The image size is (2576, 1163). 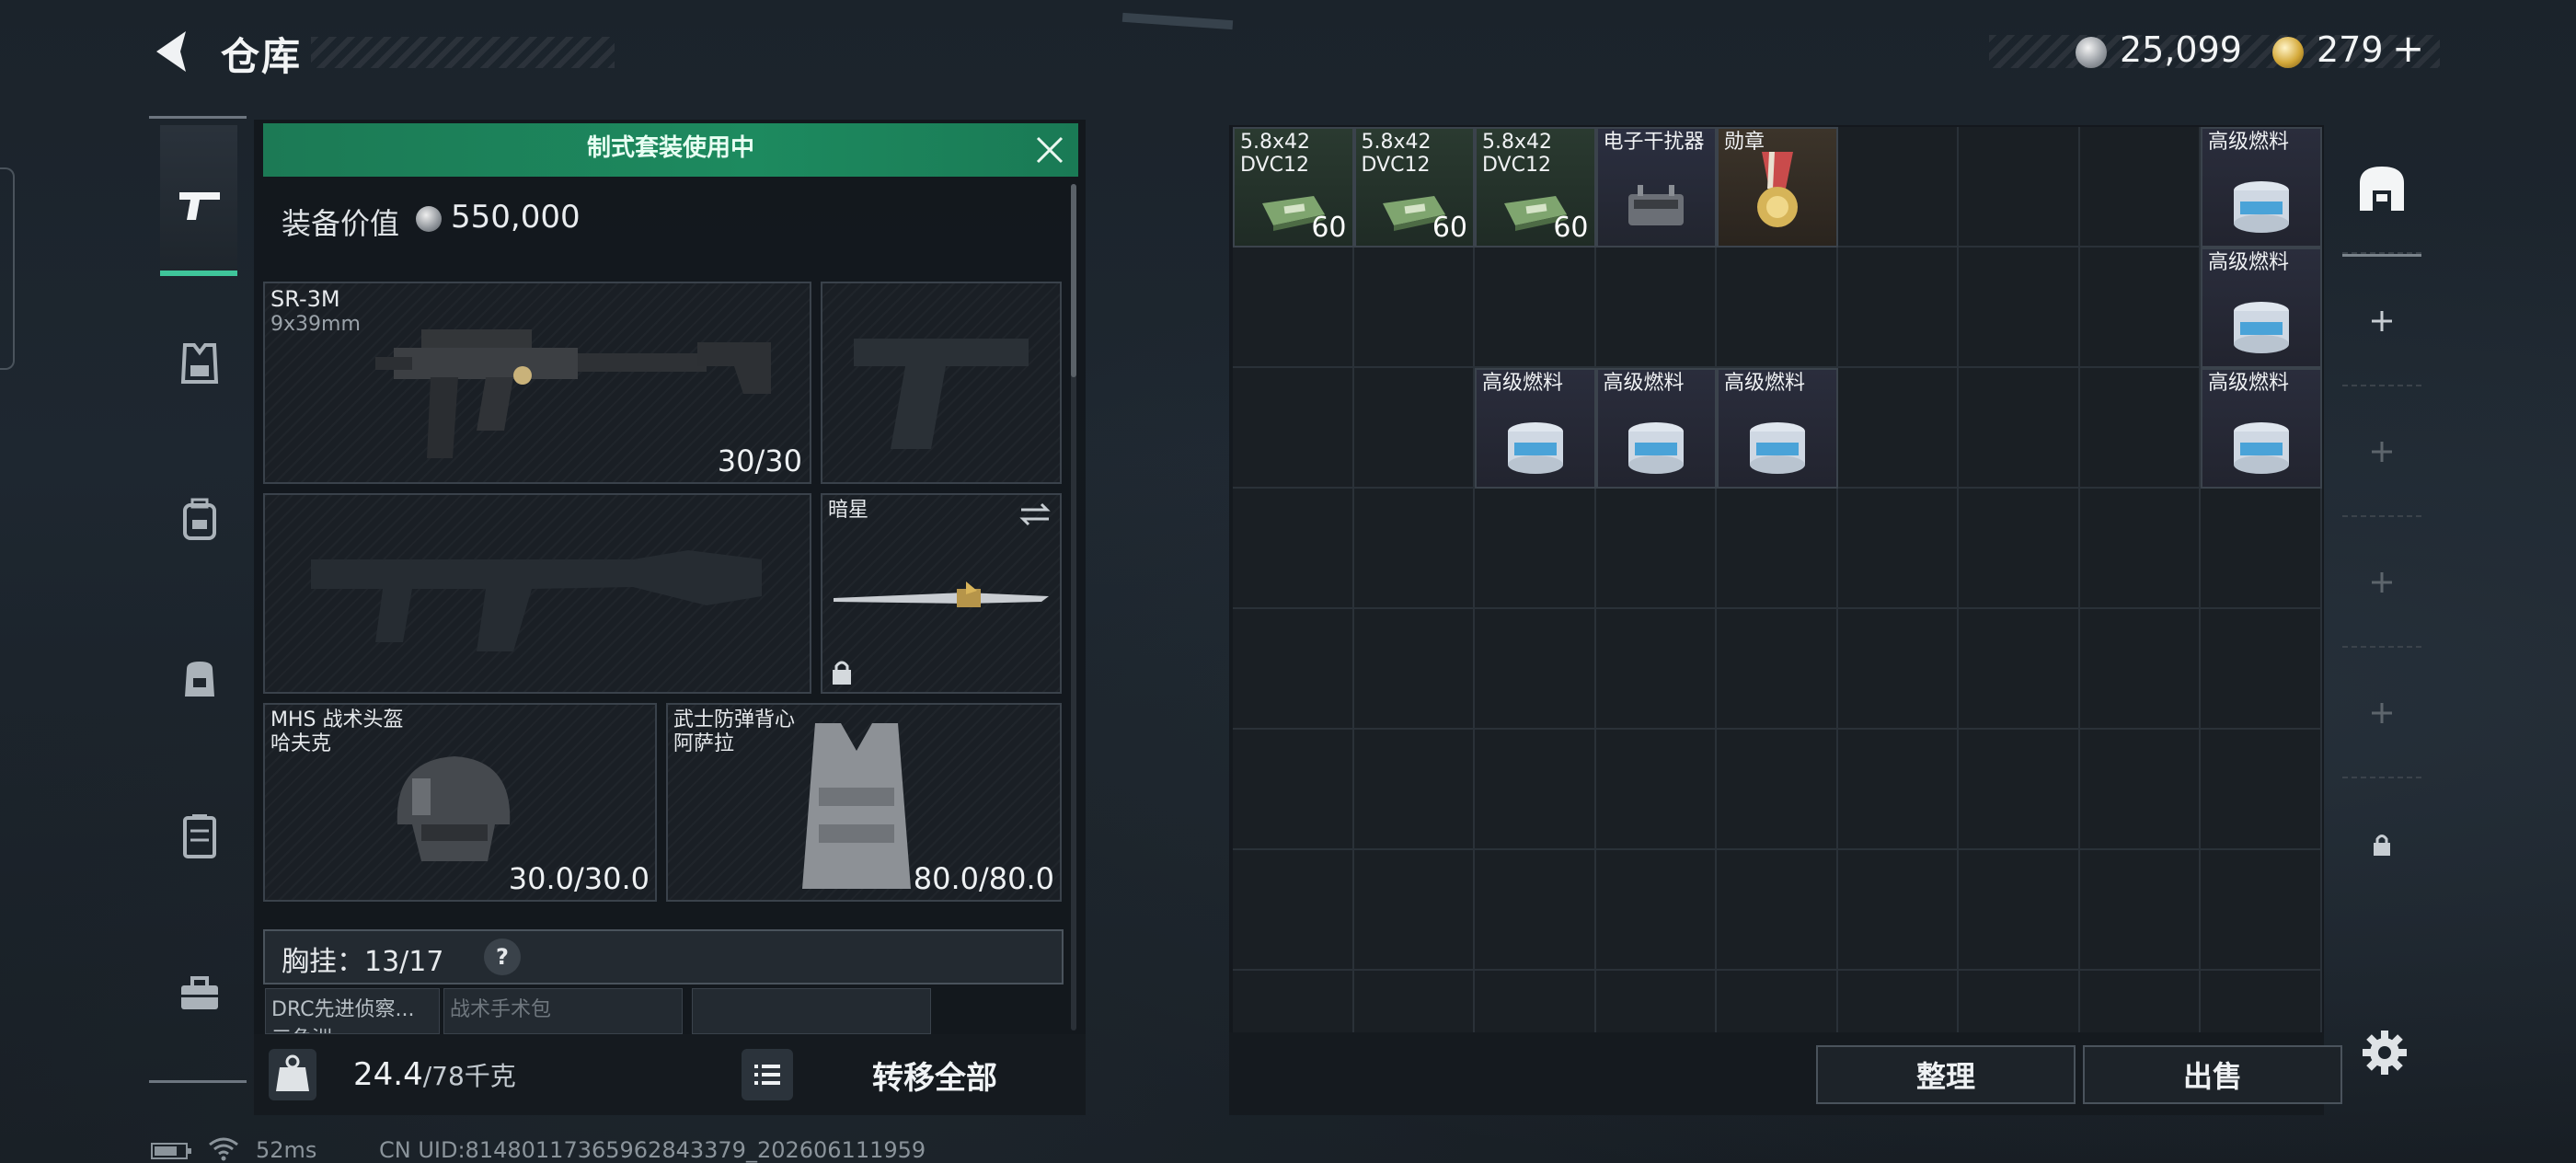 What do you see at coordinates (2408, 49) in the screenshot?
I see `add-gold-button: +` at bounding box center [2408, 49].